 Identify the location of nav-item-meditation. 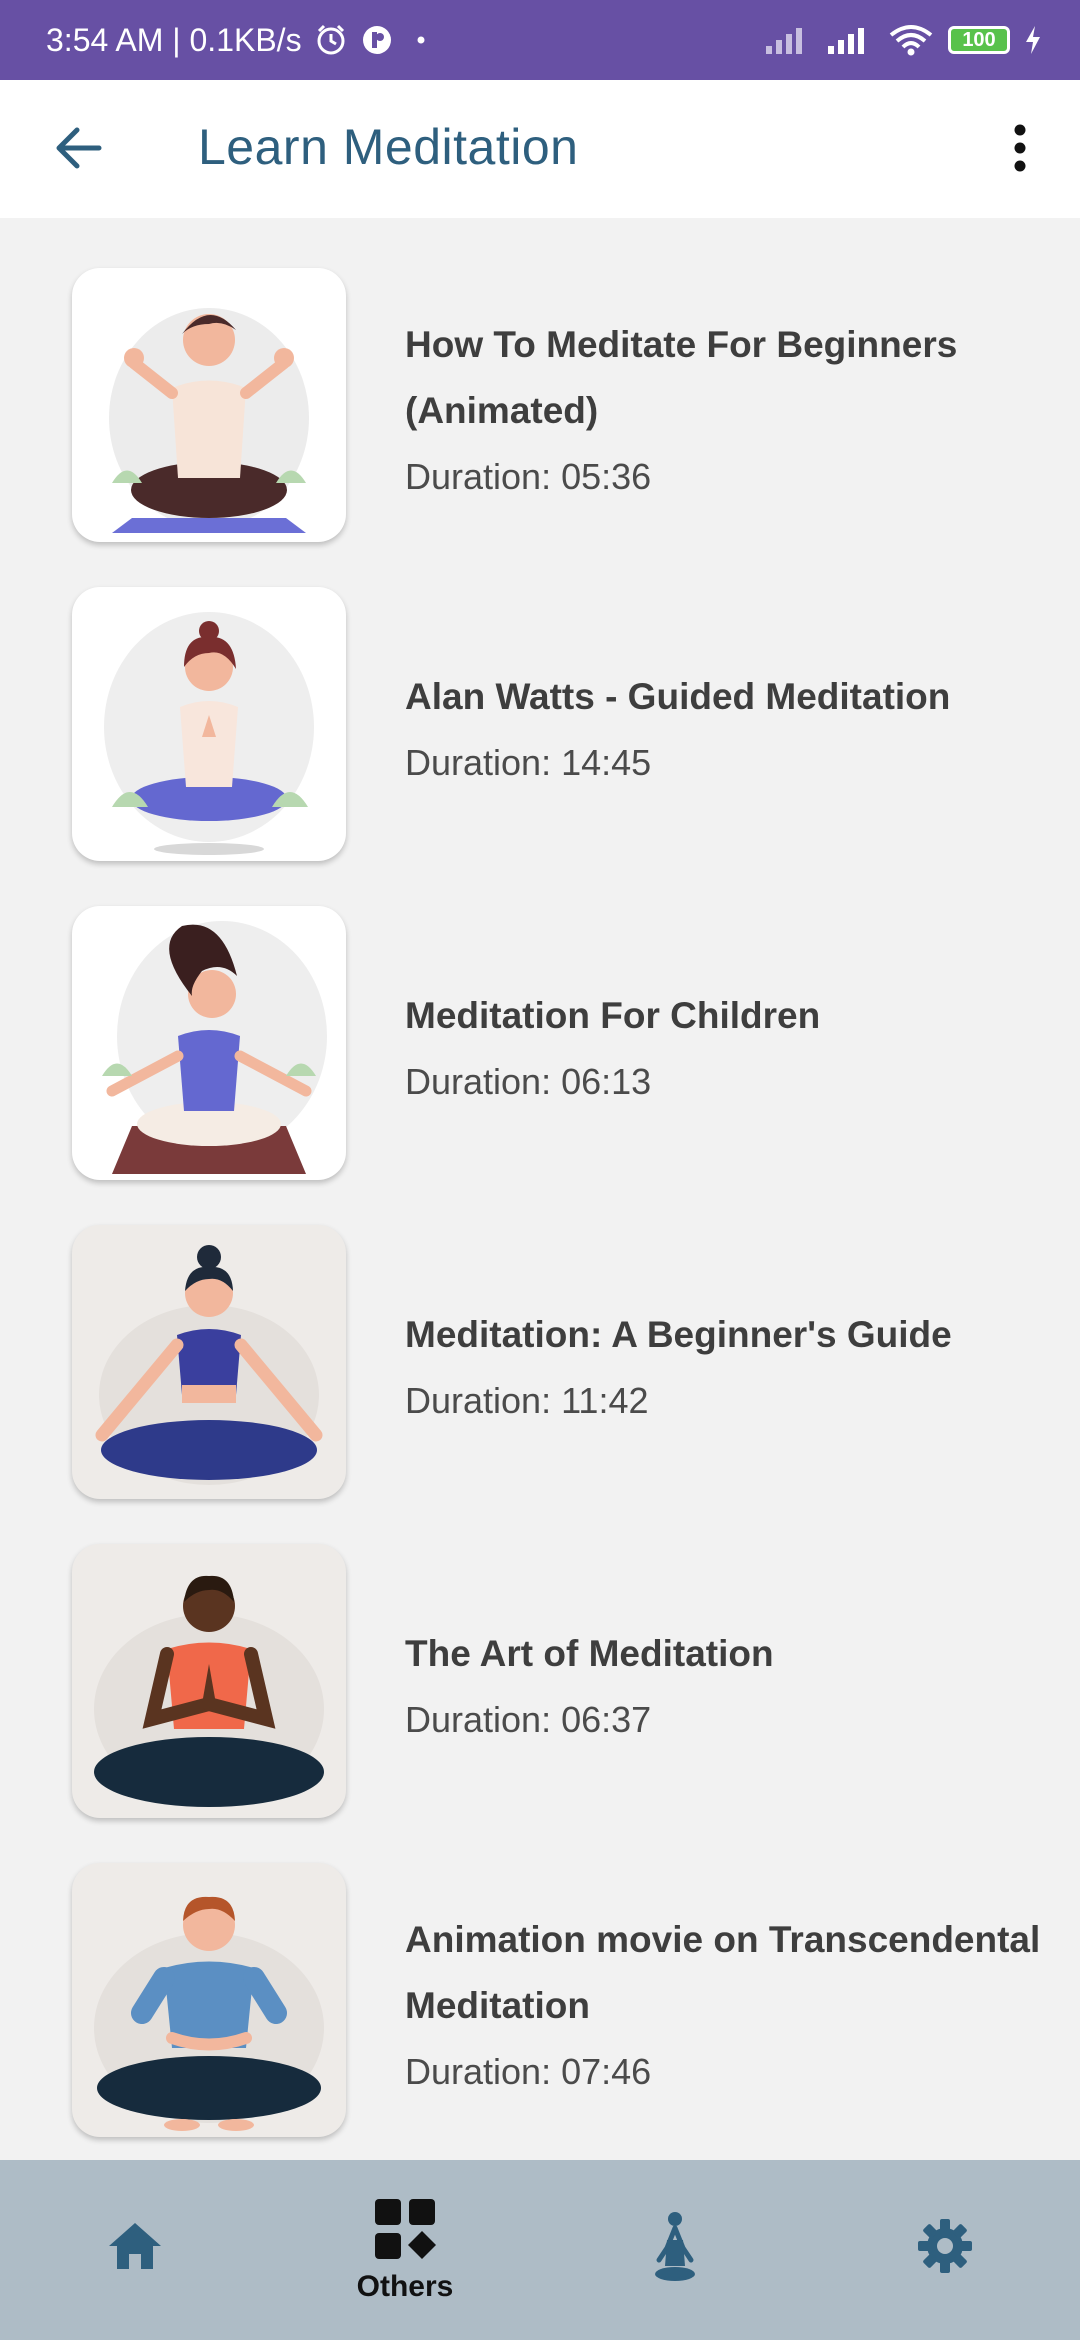
(675, 2250).